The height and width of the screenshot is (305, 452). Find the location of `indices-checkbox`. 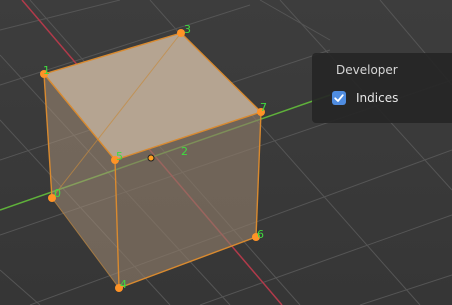

indices-checkbox is located at coordinates (339, 98).